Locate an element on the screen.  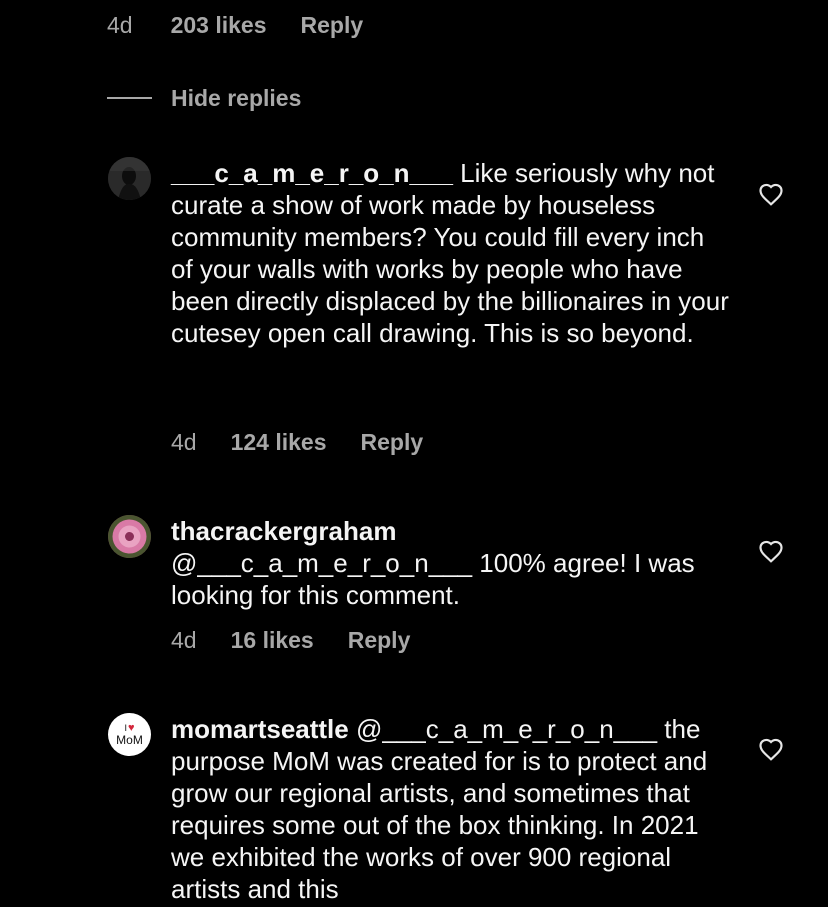
mom-logo-icon: I ♥ MoM is located at coordinates (129, 734).